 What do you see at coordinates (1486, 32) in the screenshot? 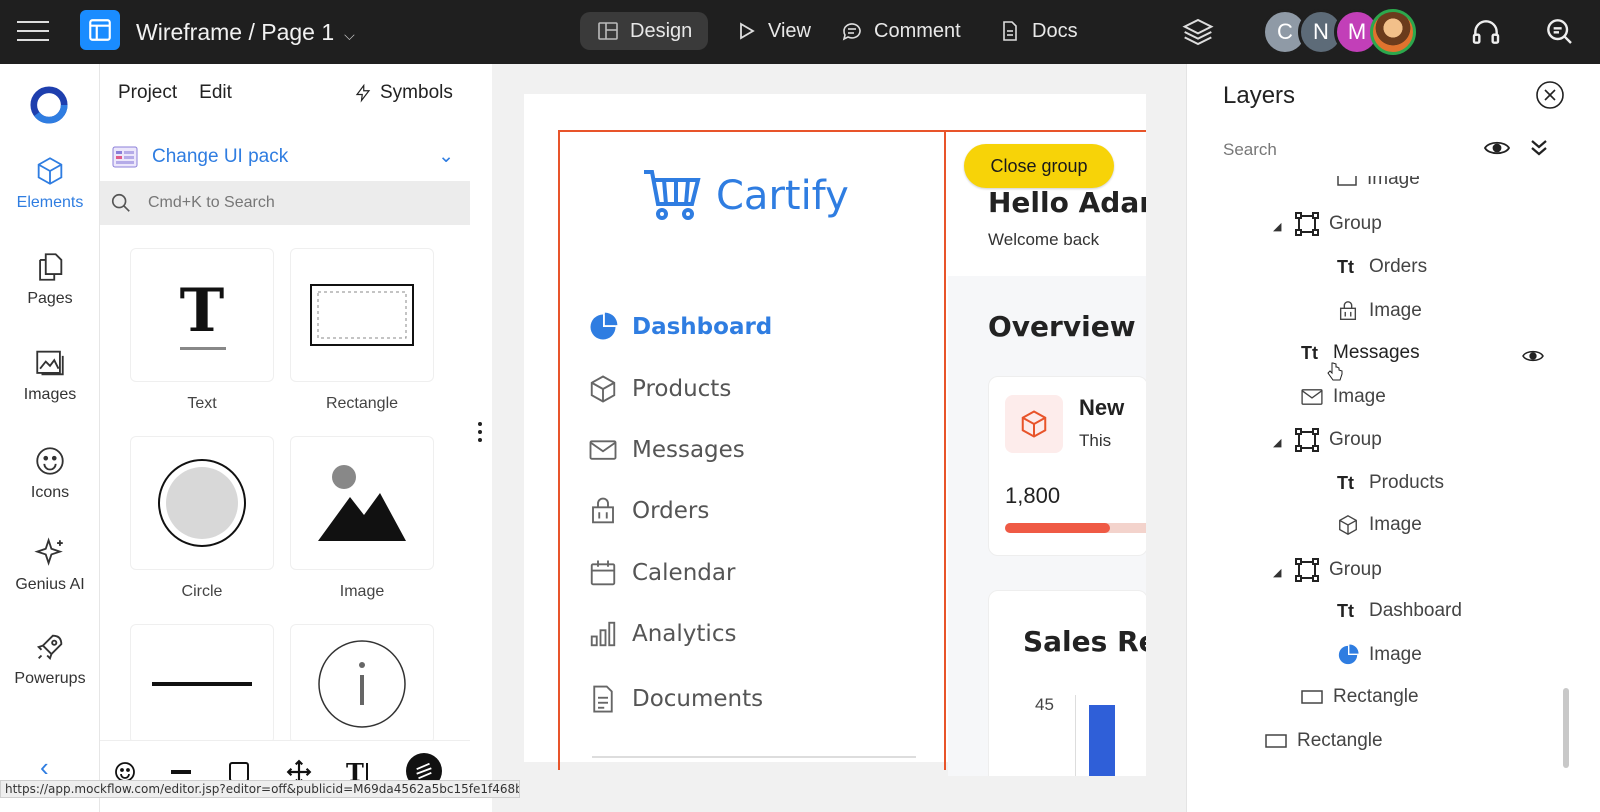
I see `headphones-icon` at bounding box center [1486, 32].